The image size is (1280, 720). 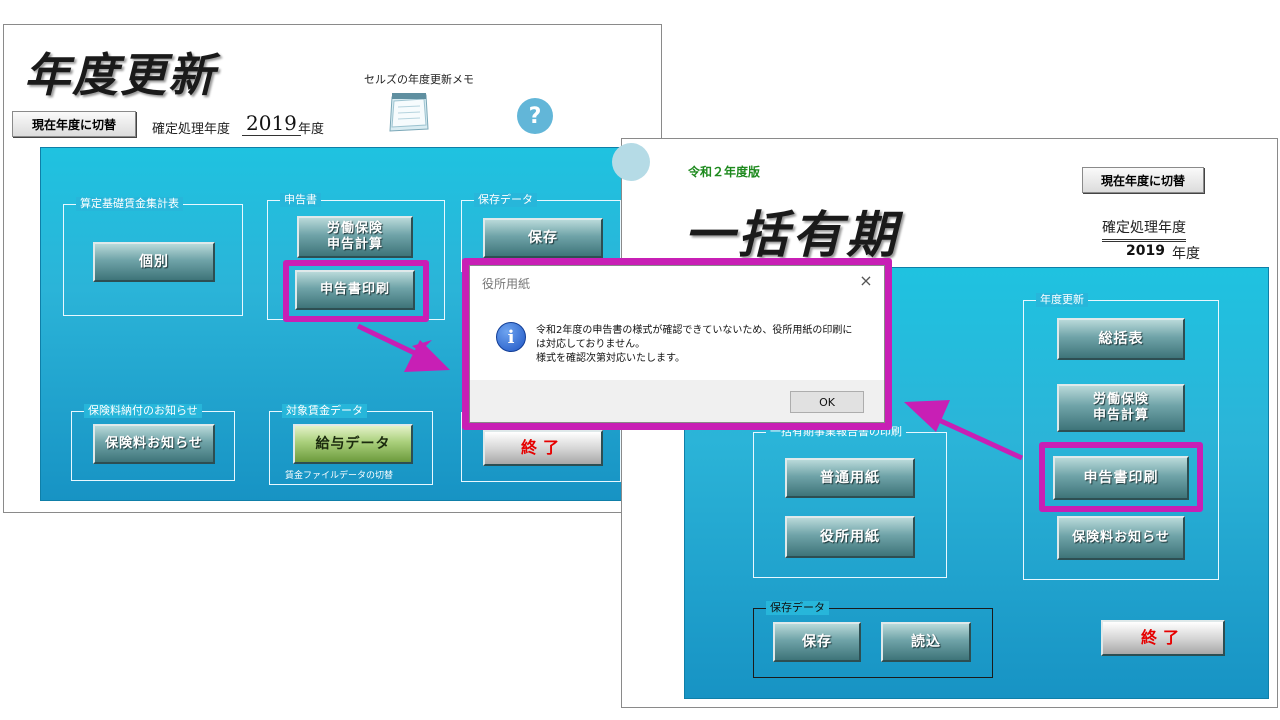 I want to click on chingin-note: 賃金ファイルデータの切替, so click(x=339, y=476).